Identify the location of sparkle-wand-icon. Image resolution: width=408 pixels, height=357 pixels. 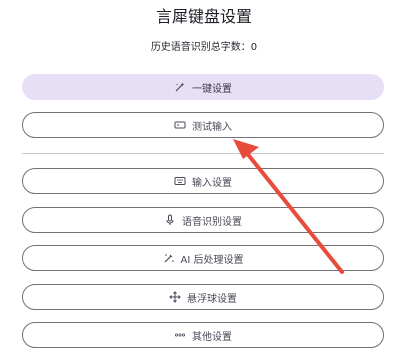
(169, 258).